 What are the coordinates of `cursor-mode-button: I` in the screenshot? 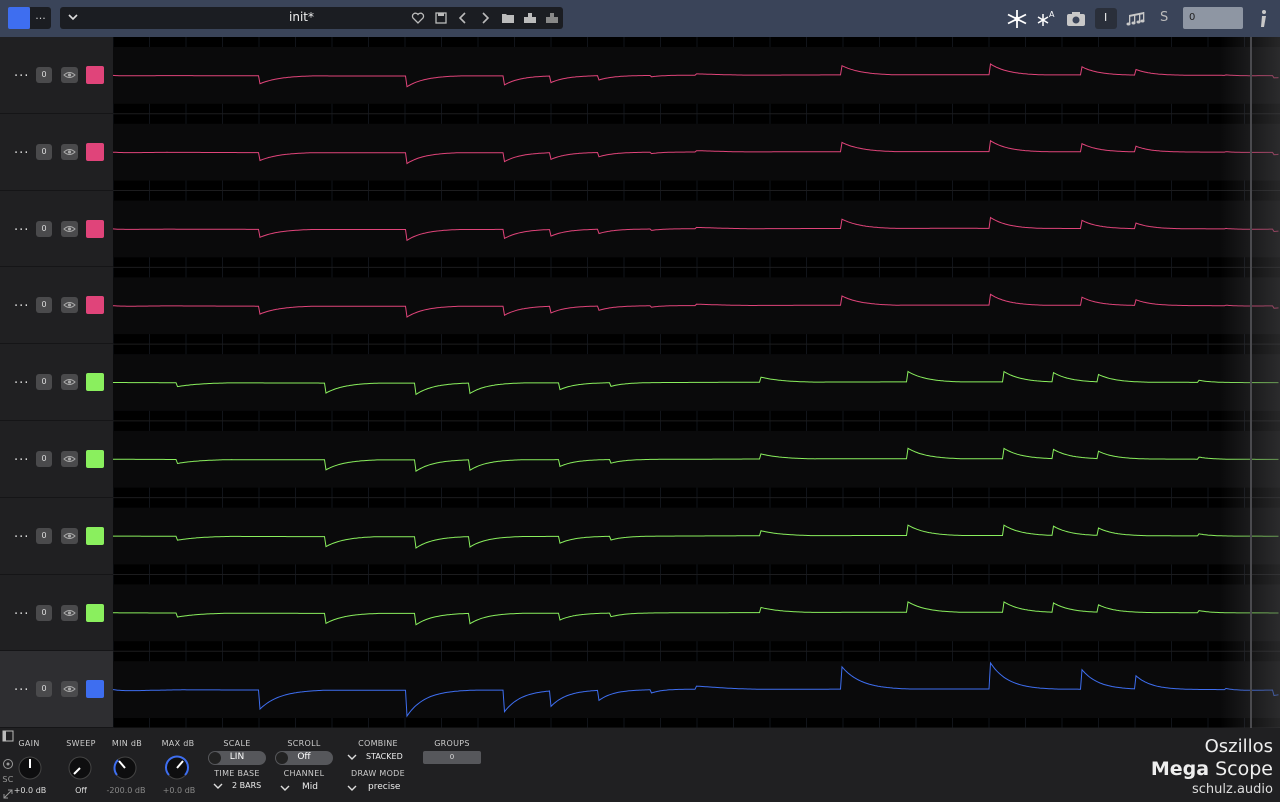 It's located at (1106, 18).